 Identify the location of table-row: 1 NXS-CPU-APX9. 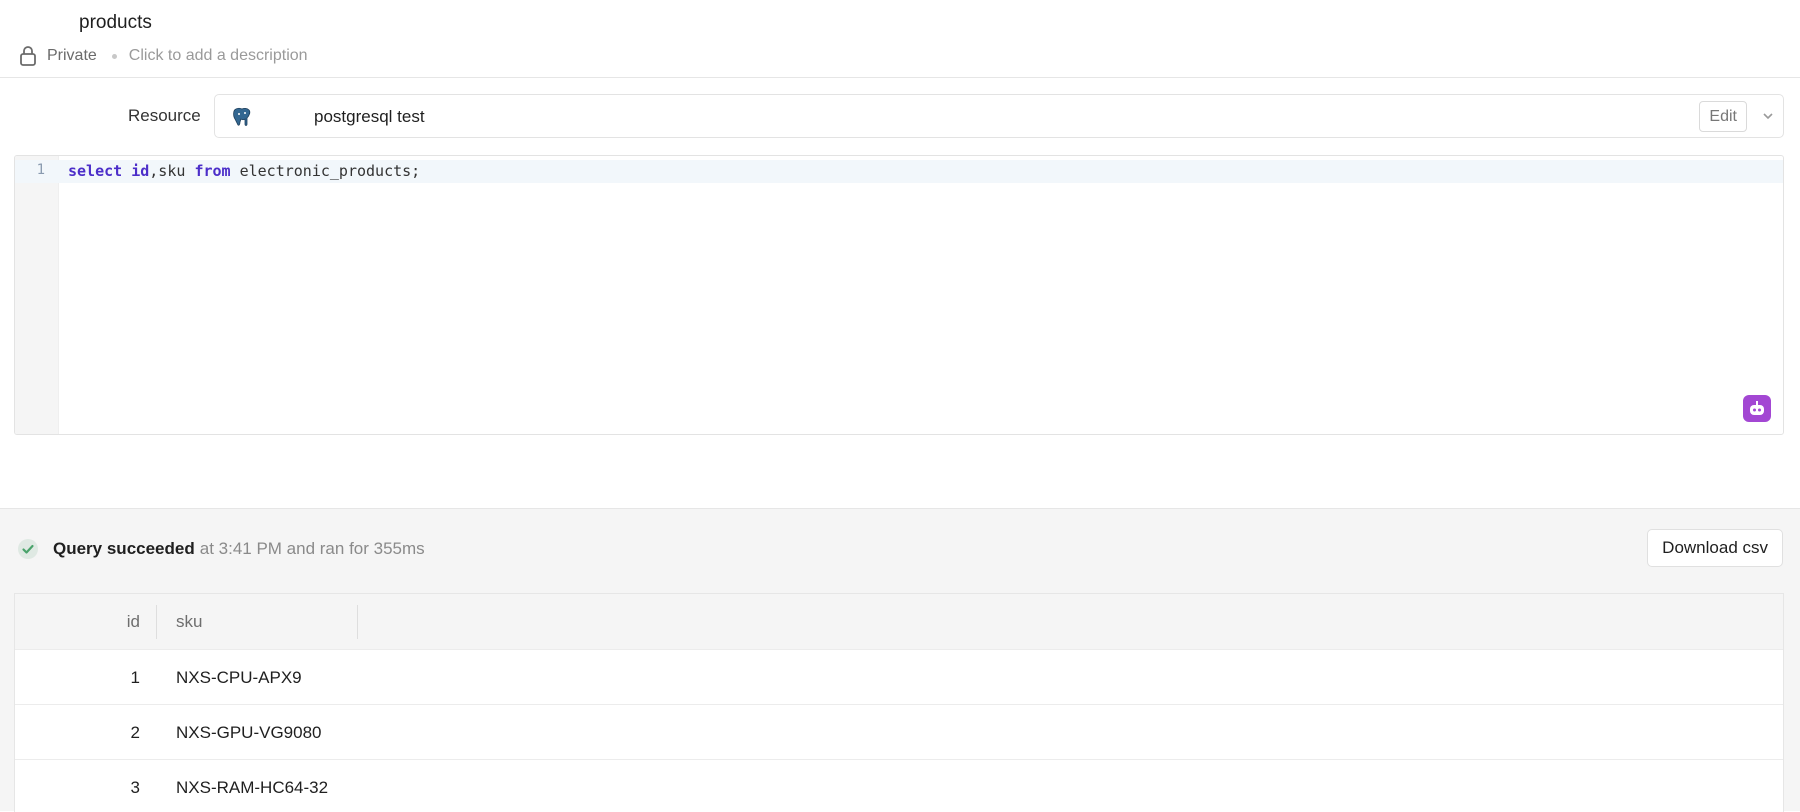
(899, 677).